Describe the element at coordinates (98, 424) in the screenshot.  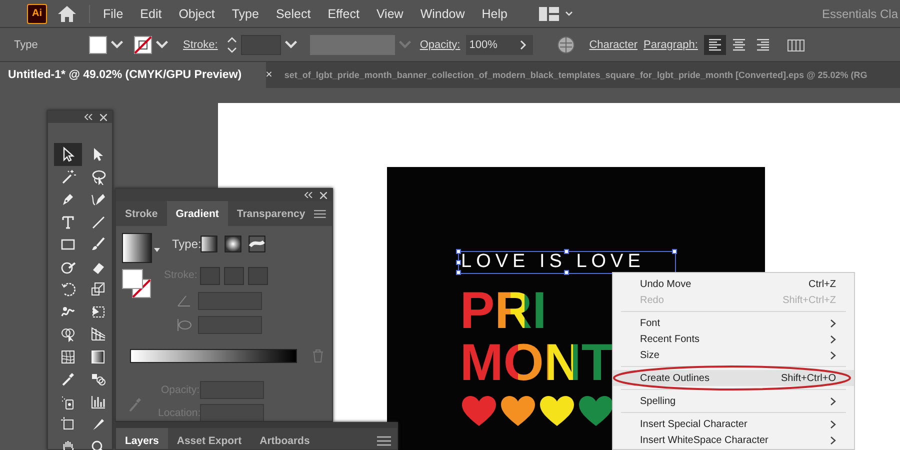
I see `knife-icon` at that location.